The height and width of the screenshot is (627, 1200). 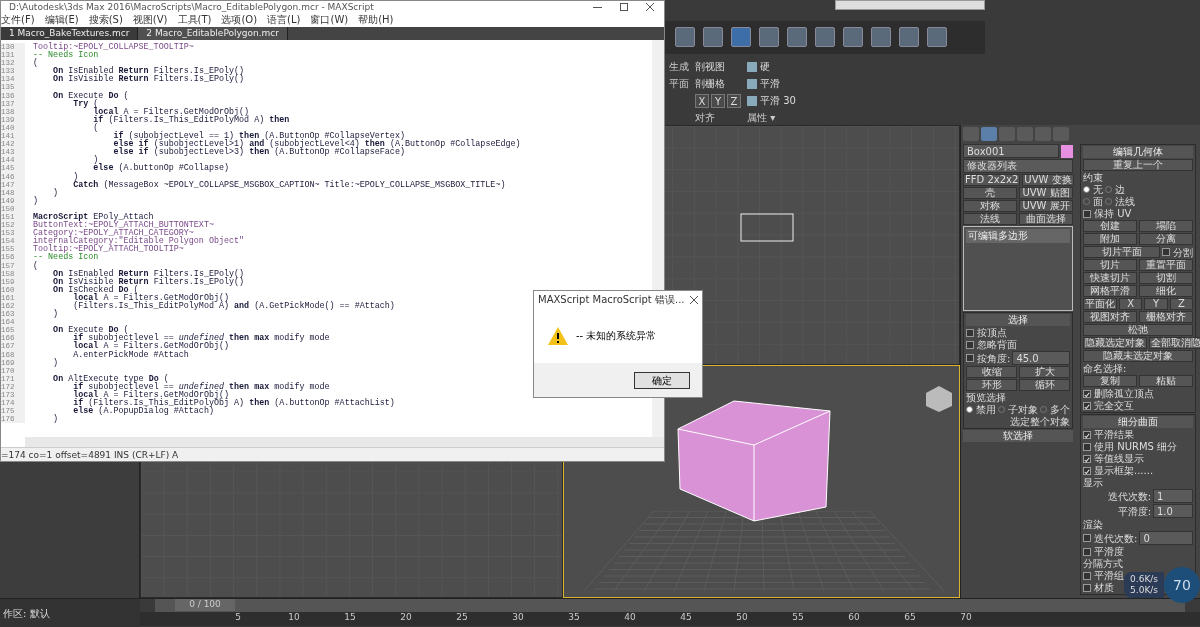 I want to click on tick-label: 20, so click(x=406, y=618).